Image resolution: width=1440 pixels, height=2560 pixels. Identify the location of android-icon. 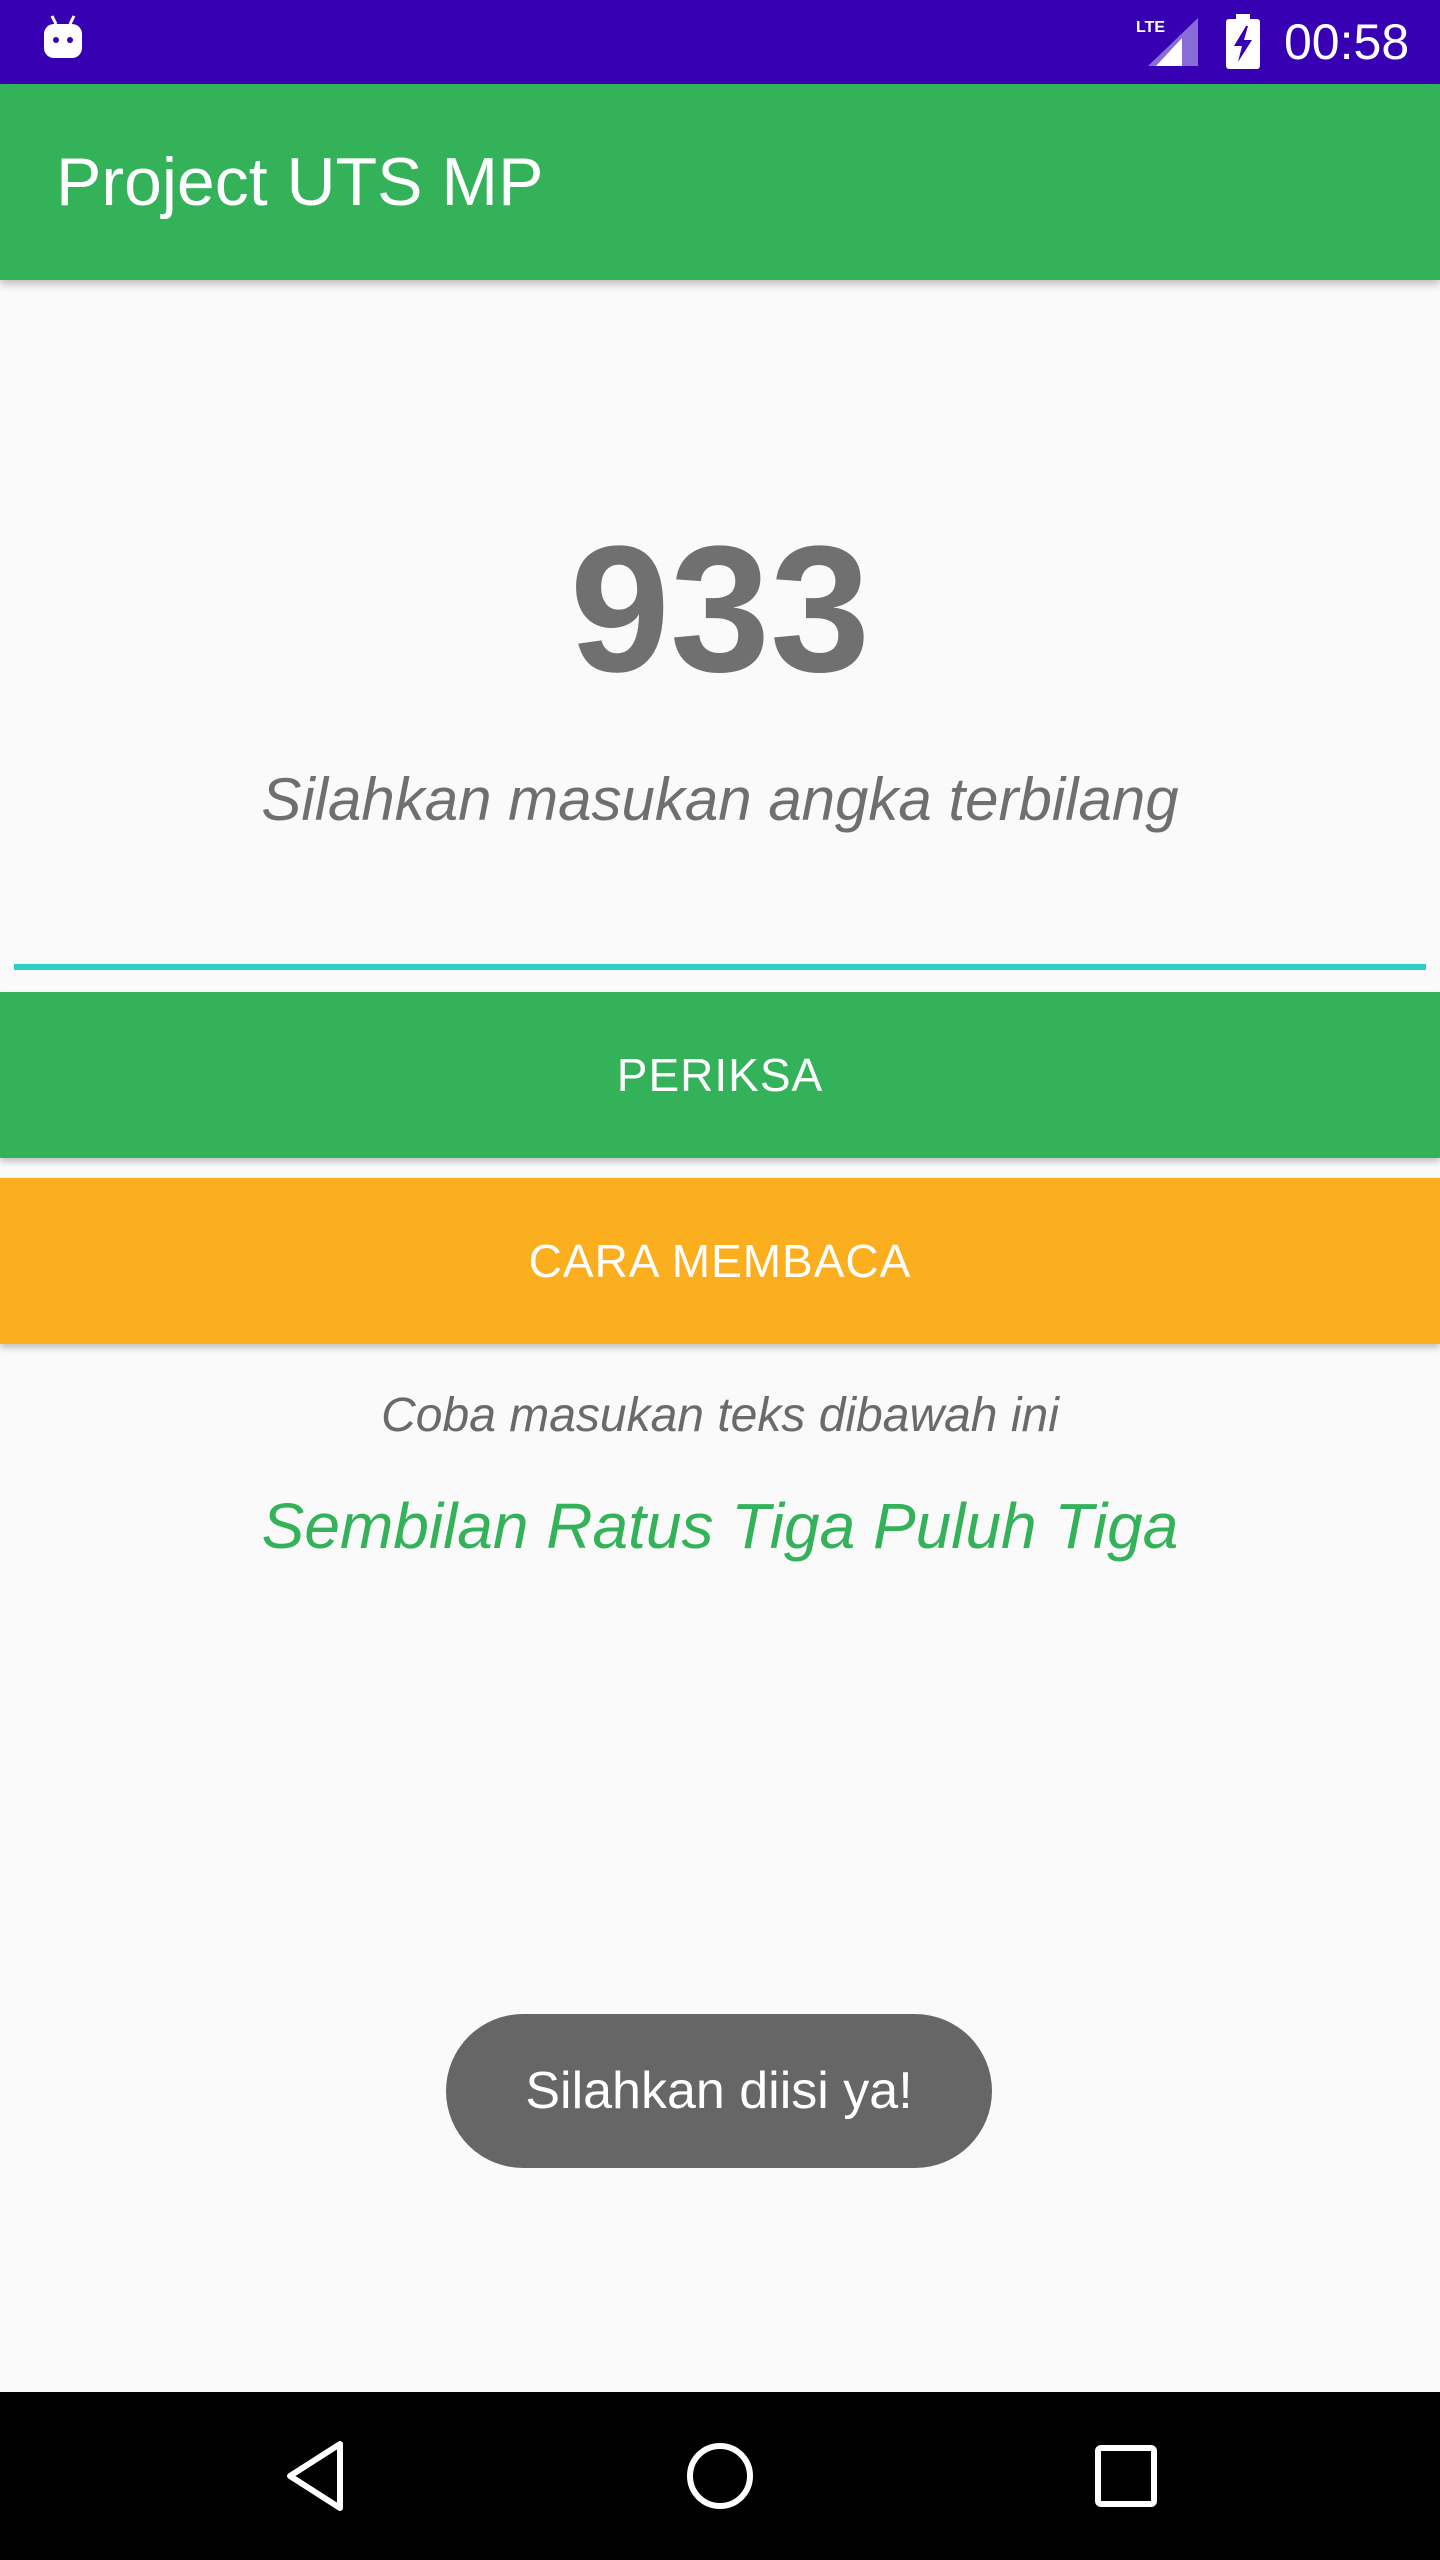
(63, 36).